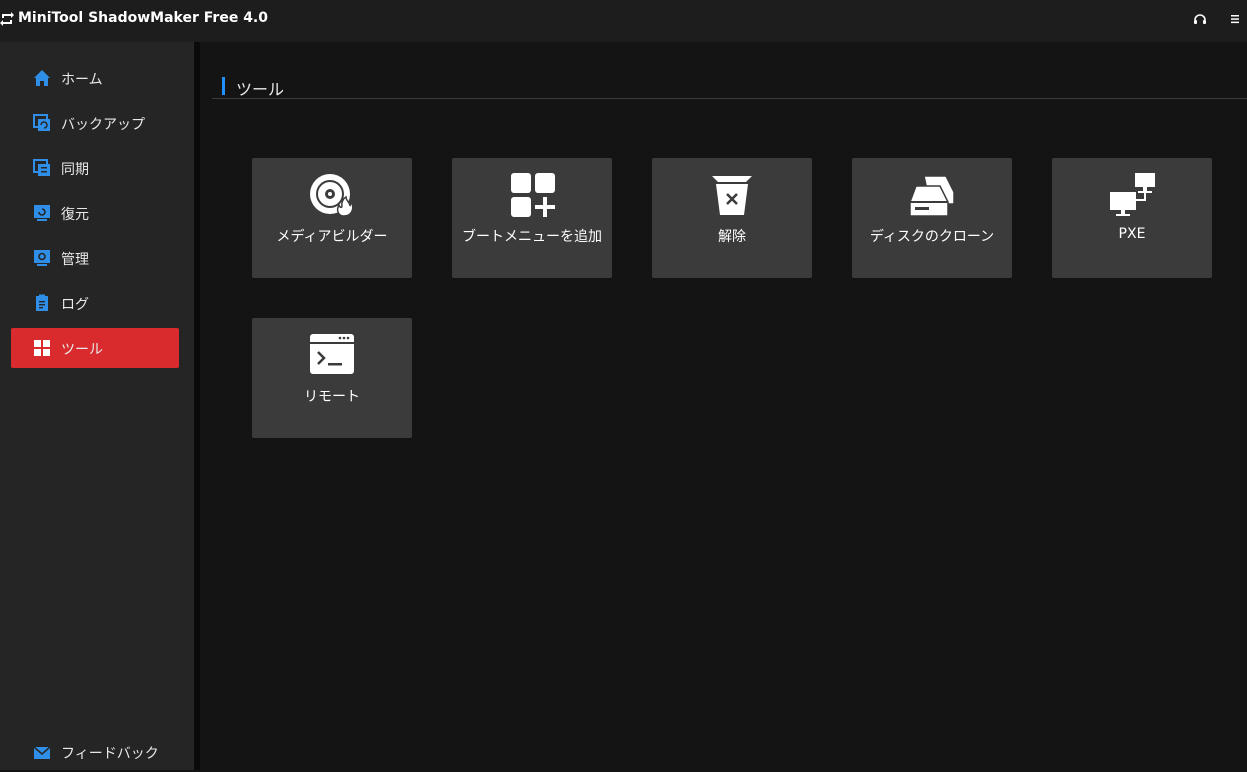  What do you see at coordinates (95, 168) in the screenshot?
I see `sidebar-item-sync: 同期` at bounding box center [95, 168].